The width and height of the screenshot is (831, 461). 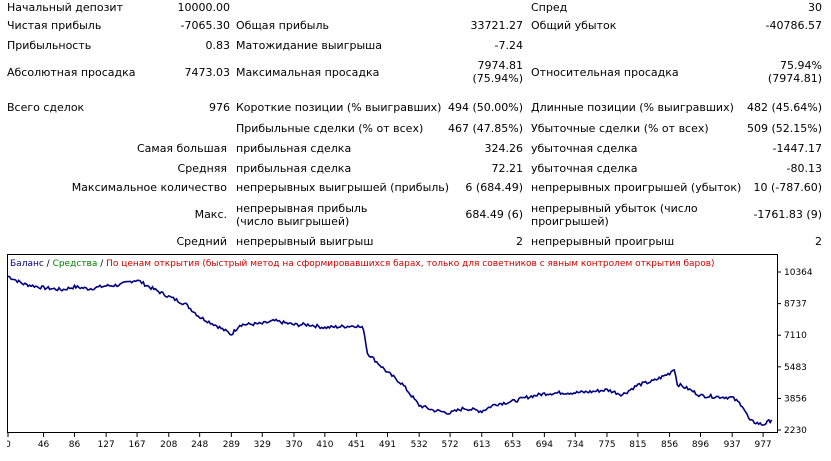 I want to click on gross-loss-value: -40786.57, so click(x=793, y=25).